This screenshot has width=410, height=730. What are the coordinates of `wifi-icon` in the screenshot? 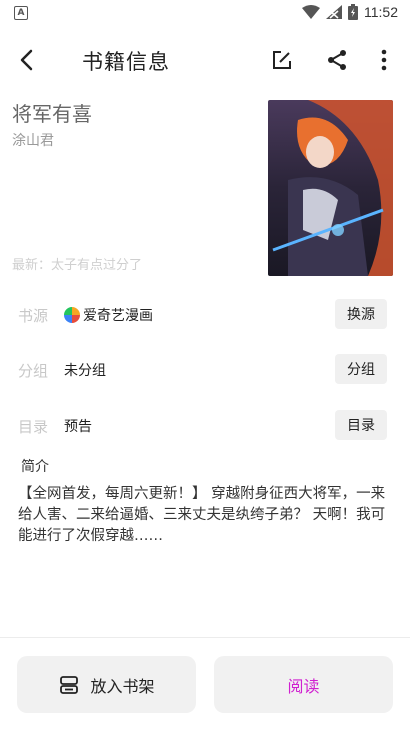 It's located at (311, 12).